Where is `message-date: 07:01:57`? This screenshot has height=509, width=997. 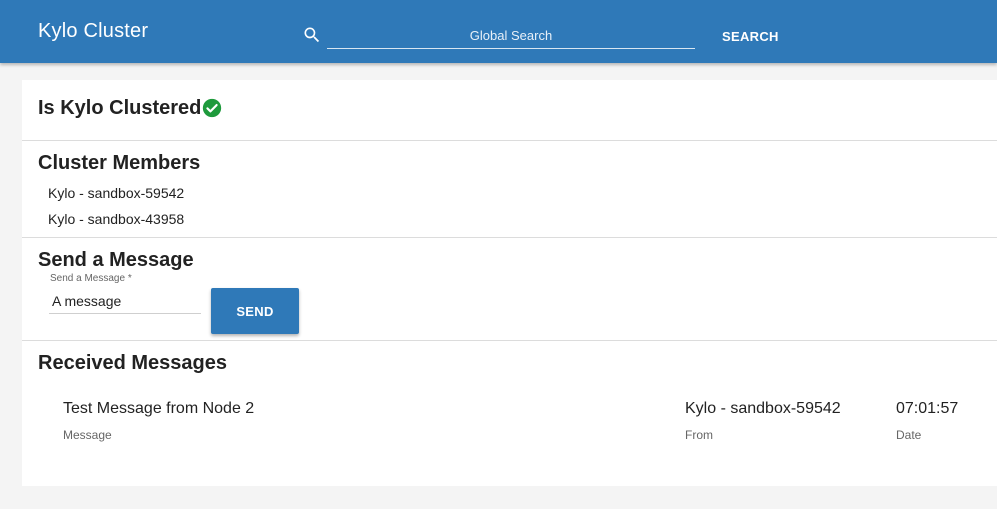
message-date: 07:01:57 is located at coordinates (927, 408).